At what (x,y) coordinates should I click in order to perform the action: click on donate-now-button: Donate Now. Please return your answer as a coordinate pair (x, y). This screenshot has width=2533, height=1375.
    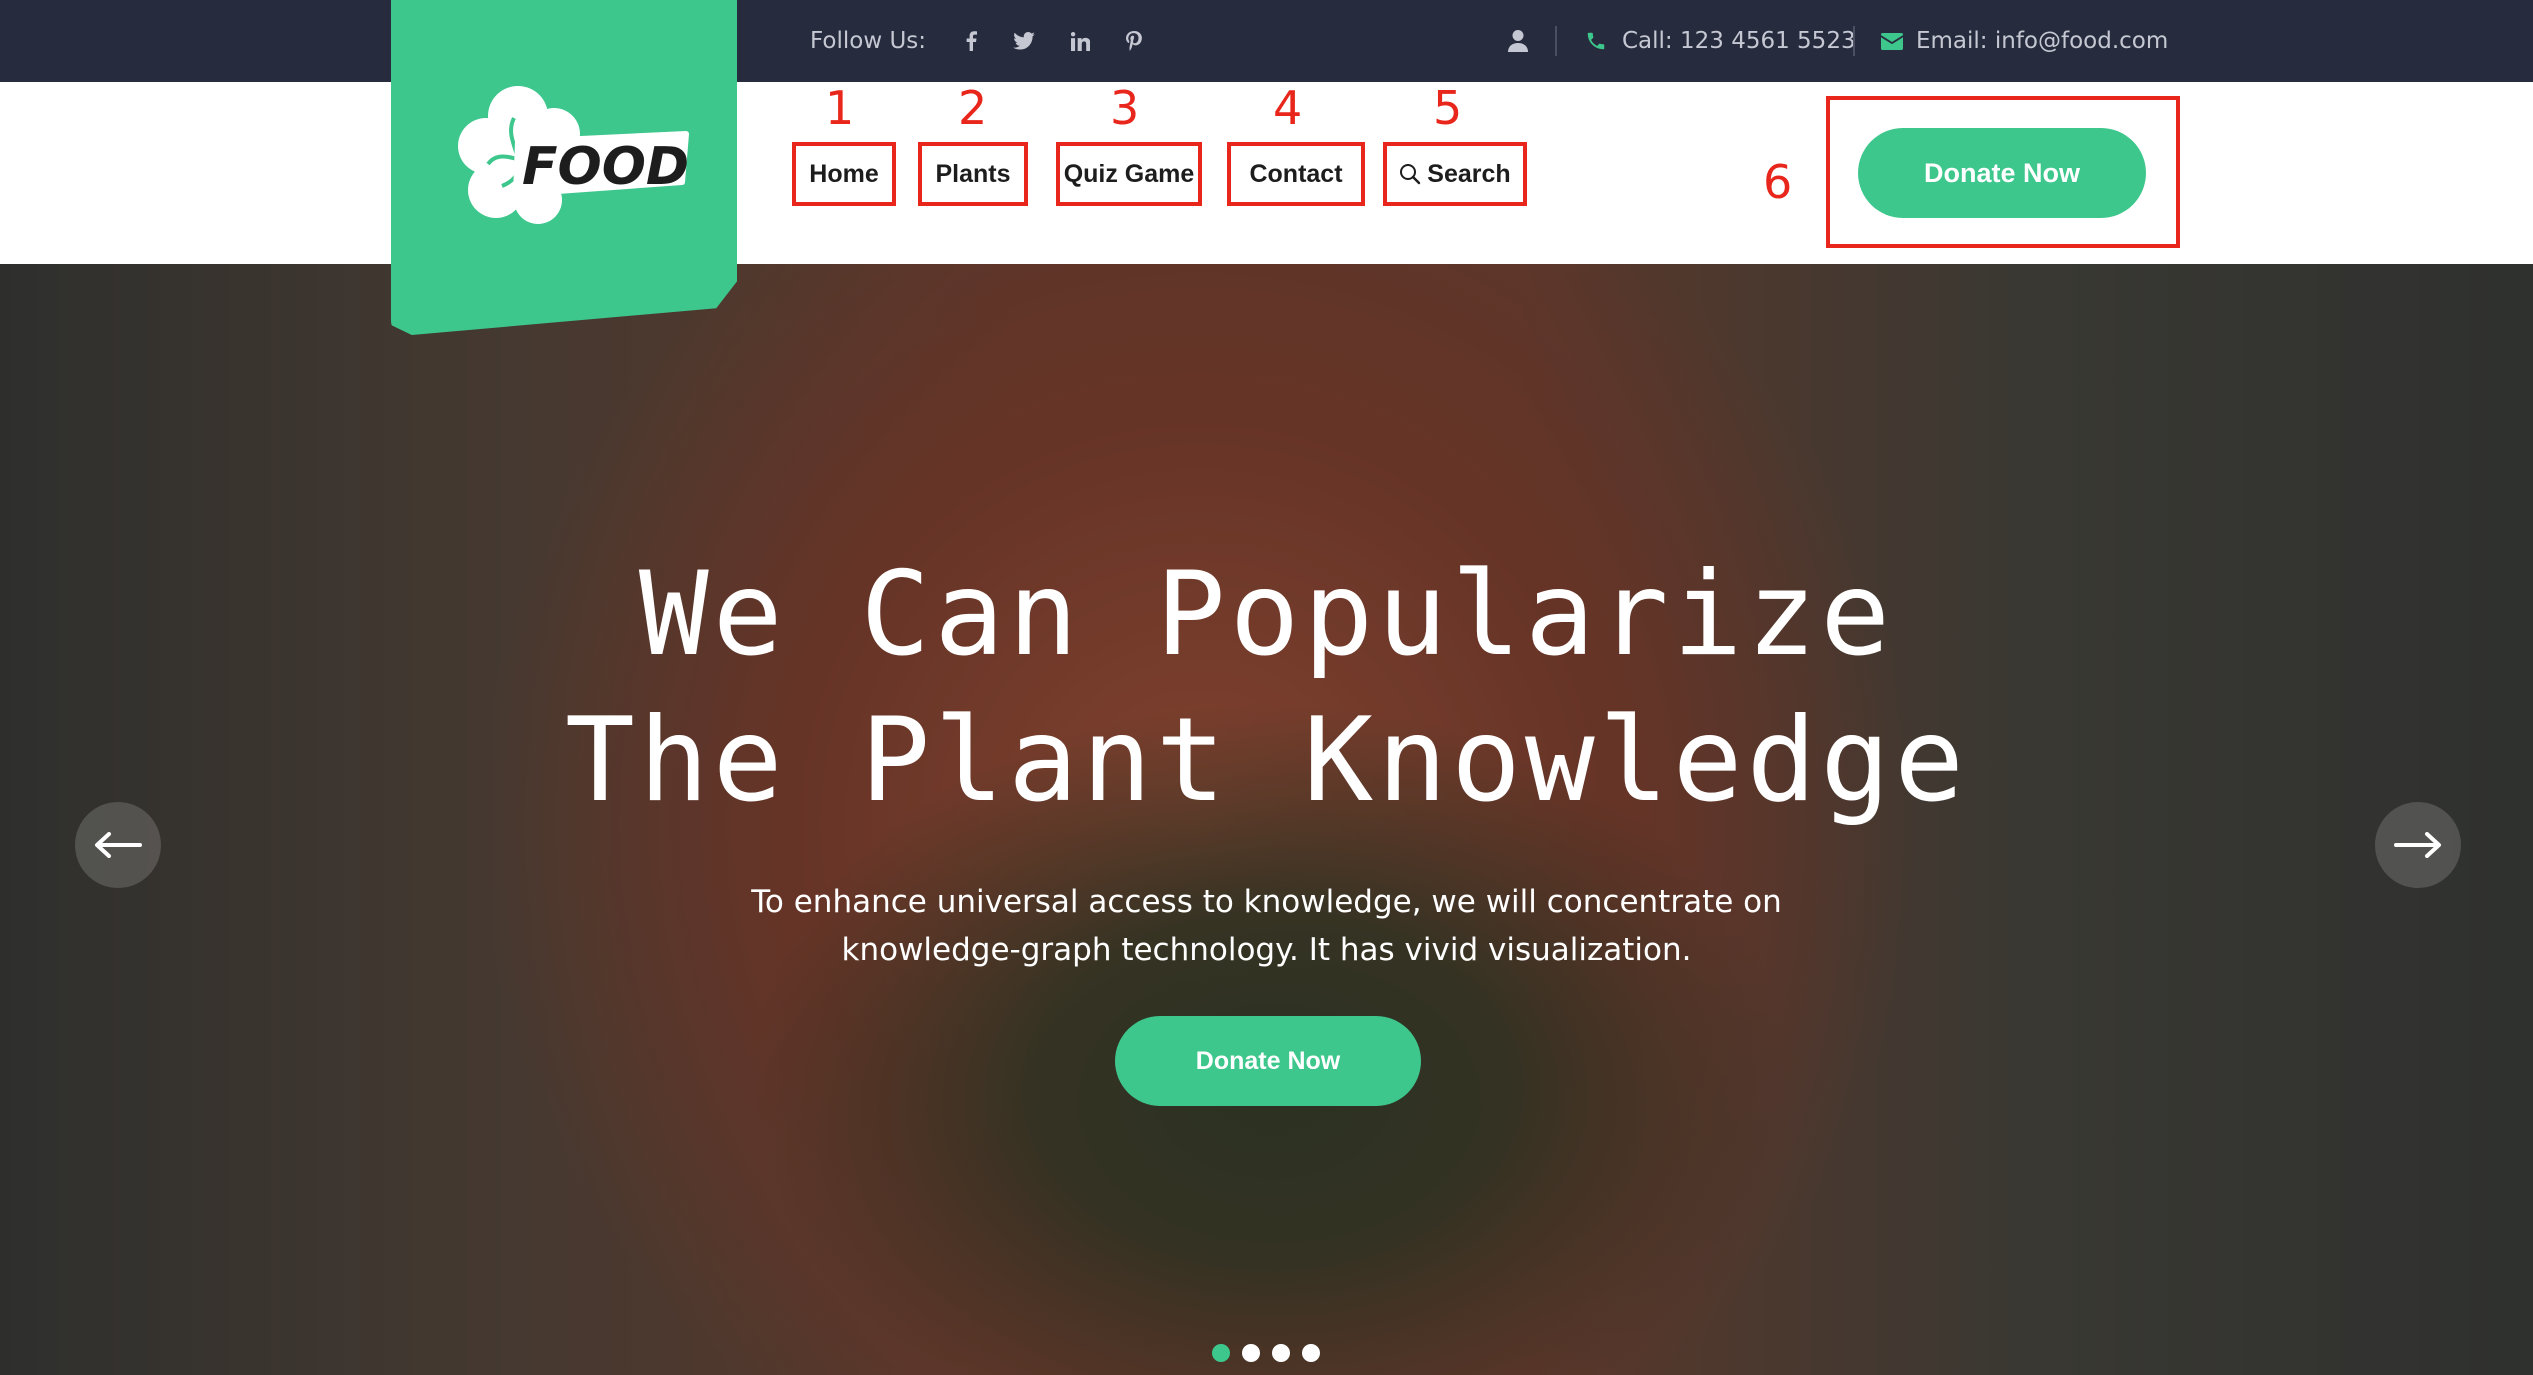
    Looking at the image, I should click on (2002, 173).